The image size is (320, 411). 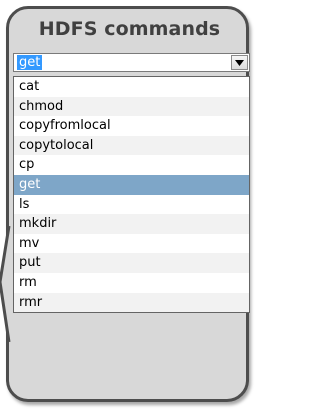 I want to click on dropdown-option: chmod, so click(x=131, y=106).